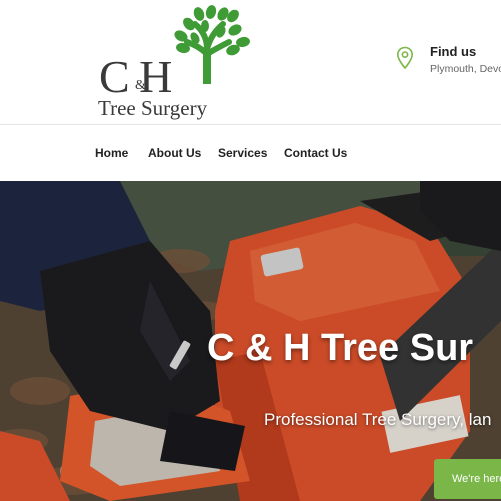 The width and height of the screenshot is (501, 501). What do you see at coordinates (177, 61) in the screenshot?
I see `site-logo: C H & Tree Surgery` at bounding box center [177, 61].